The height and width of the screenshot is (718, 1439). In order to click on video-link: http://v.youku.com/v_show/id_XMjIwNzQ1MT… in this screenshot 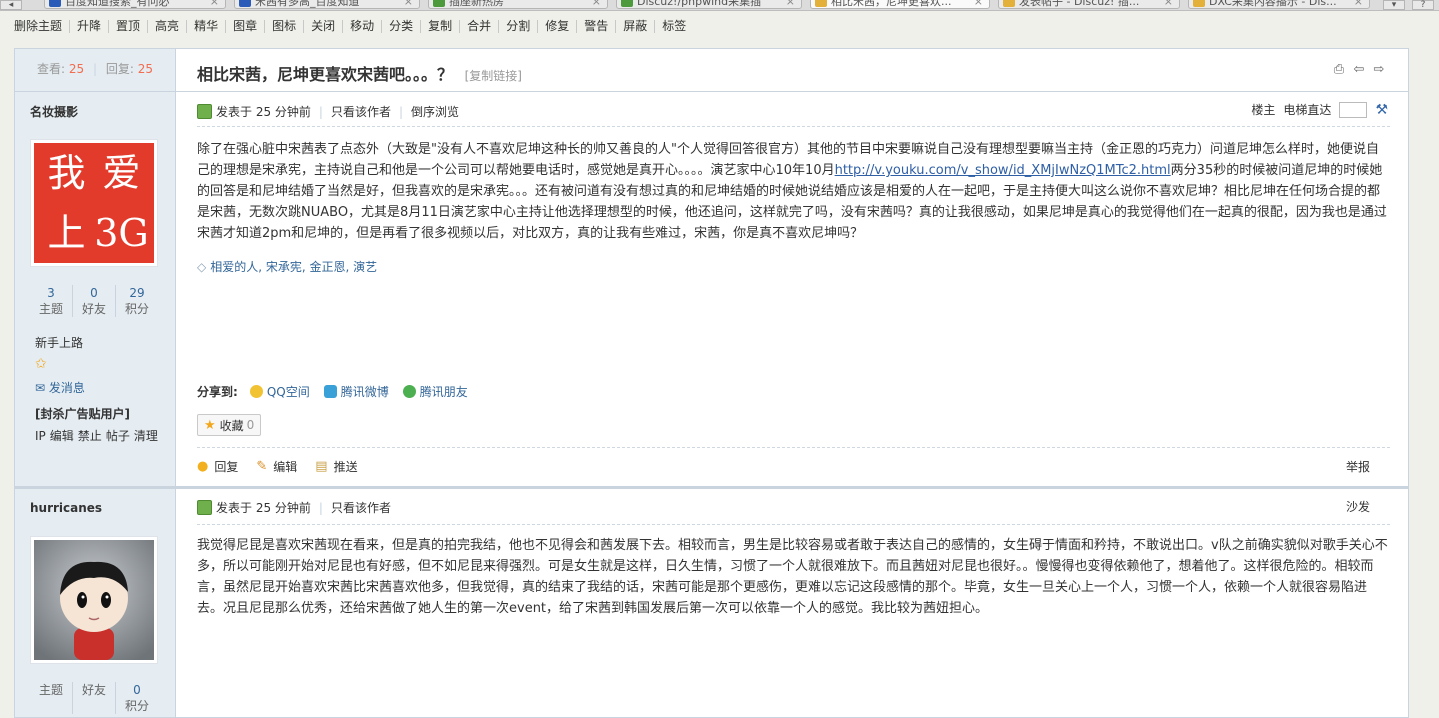, I will do `click(1003, 170)`.